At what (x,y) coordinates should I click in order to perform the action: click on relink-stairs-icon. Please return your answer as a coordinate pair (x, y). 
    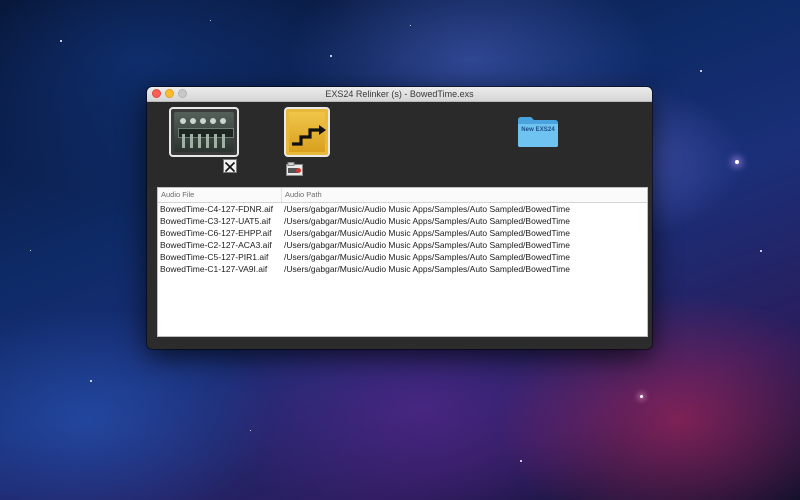
    Looking at the image, I should click on (307, 132).